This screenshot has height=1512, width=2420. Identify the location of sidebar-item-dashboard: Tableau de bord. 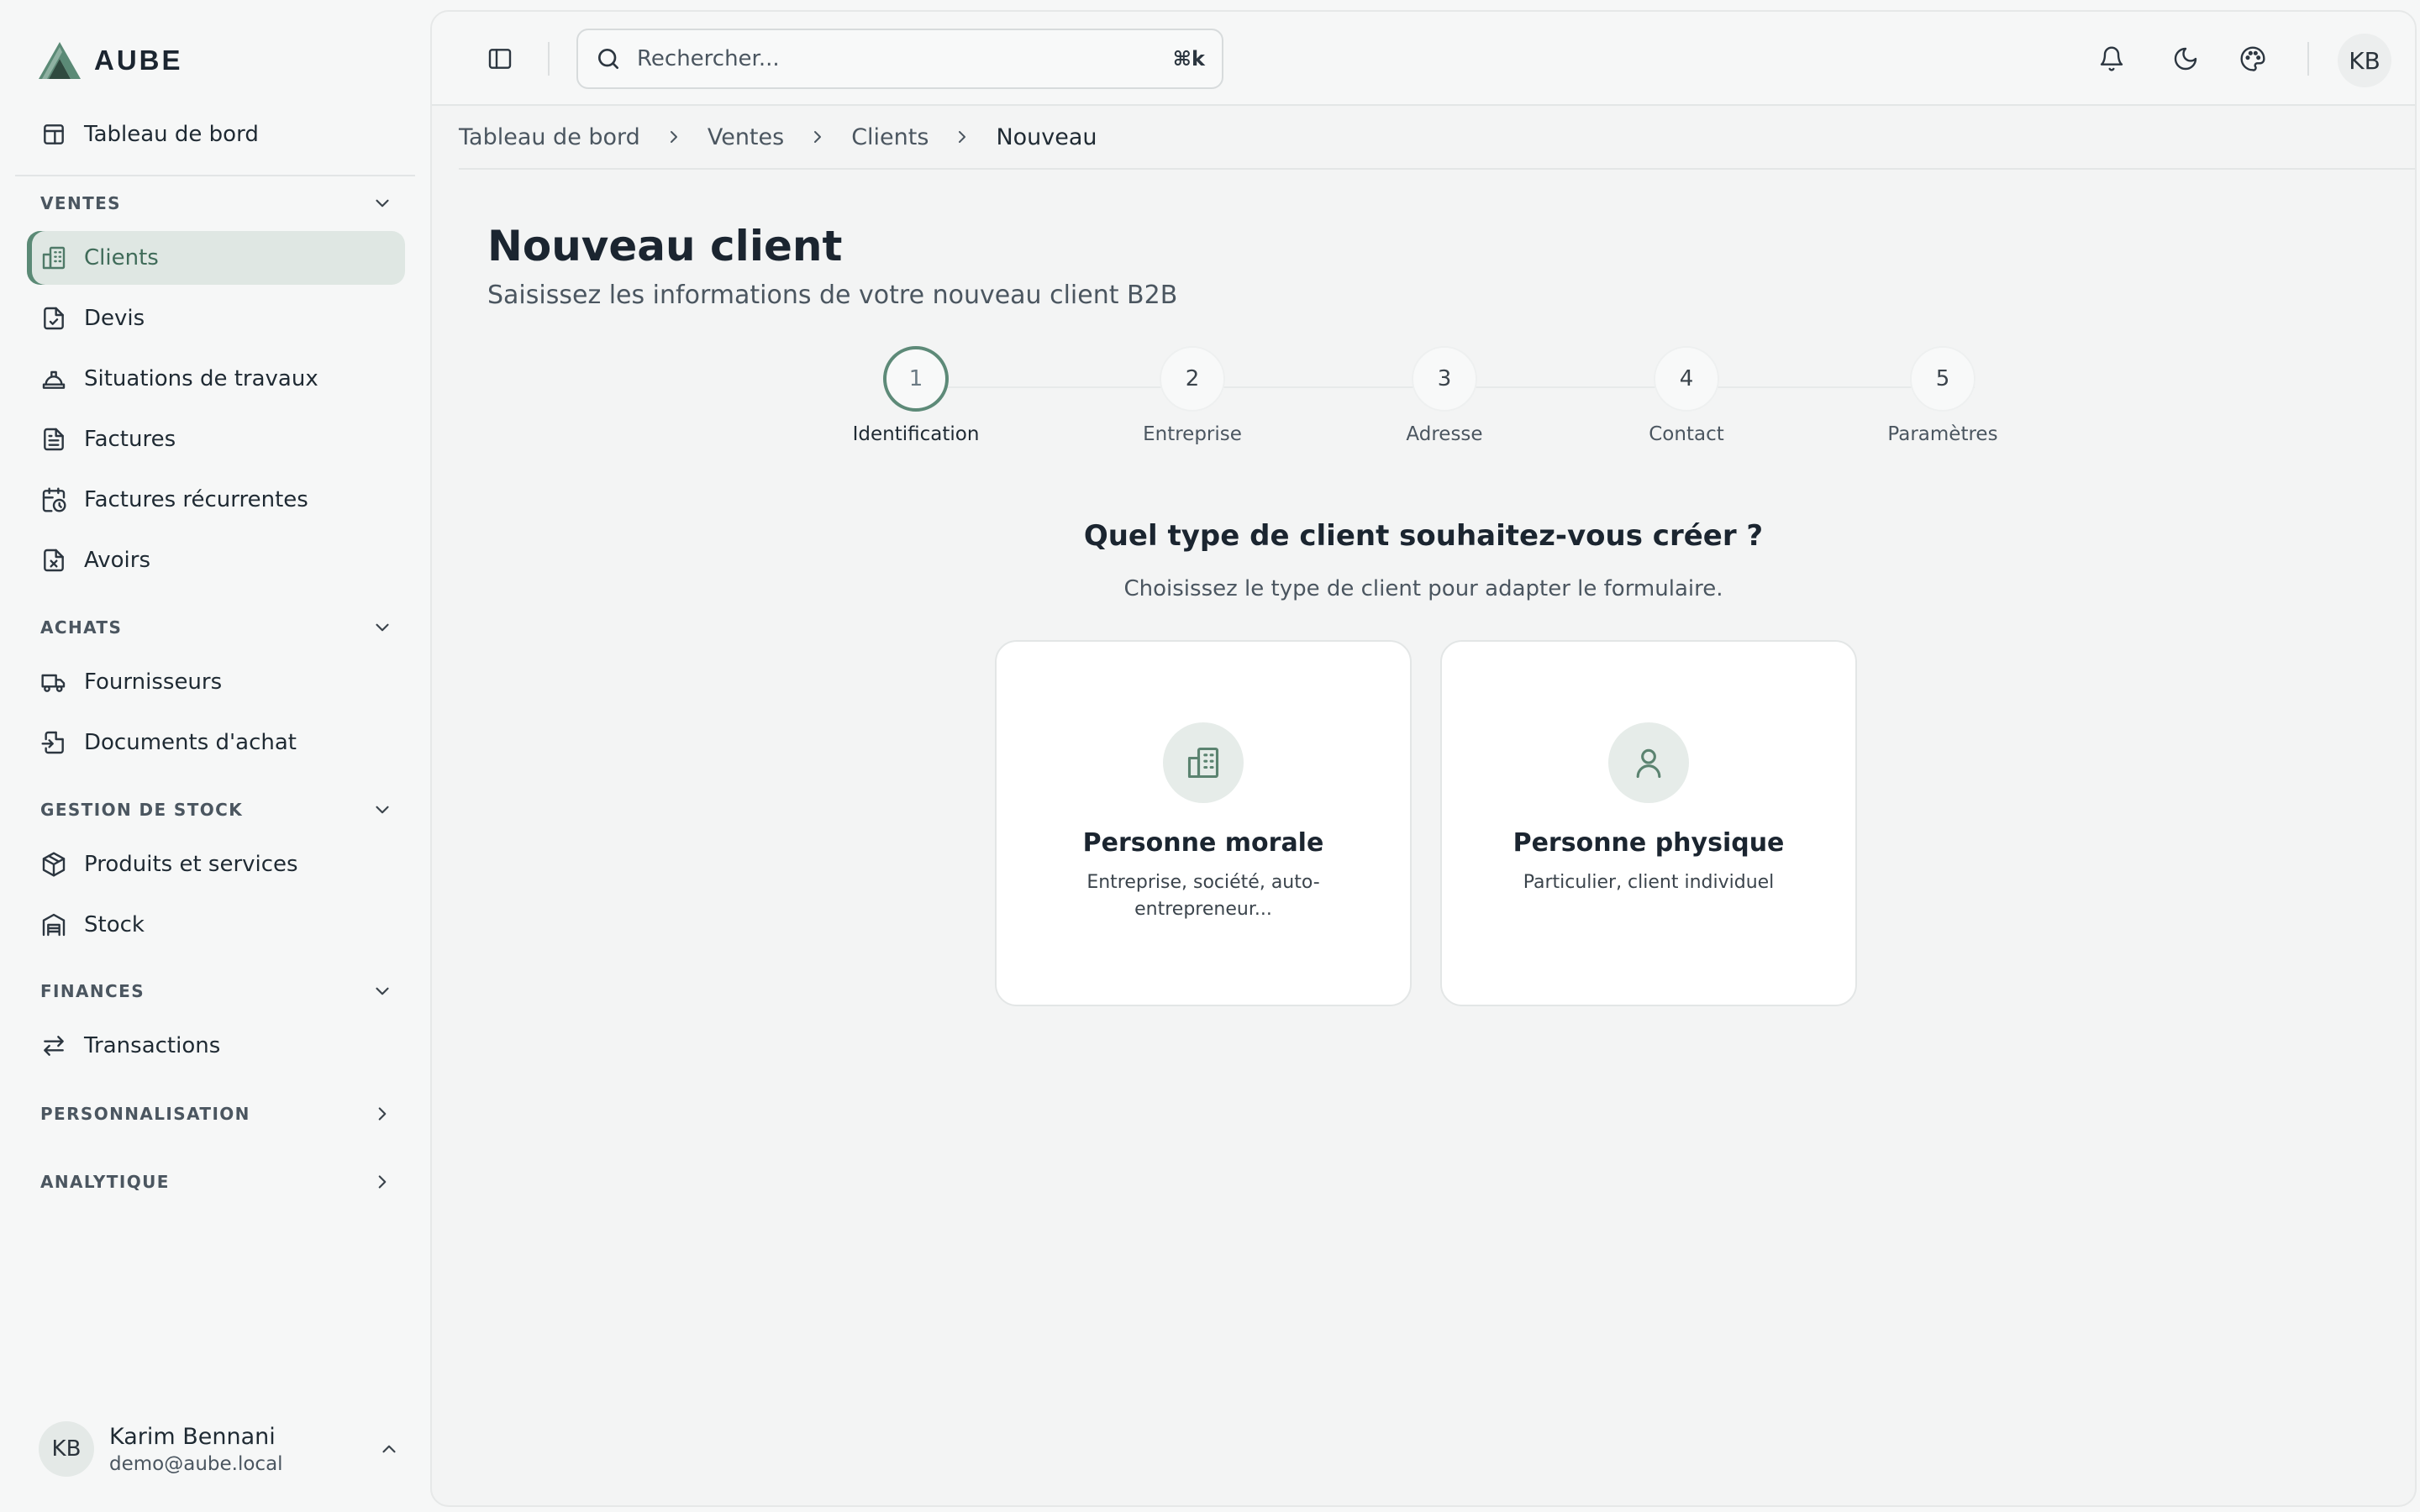
(216, 134).